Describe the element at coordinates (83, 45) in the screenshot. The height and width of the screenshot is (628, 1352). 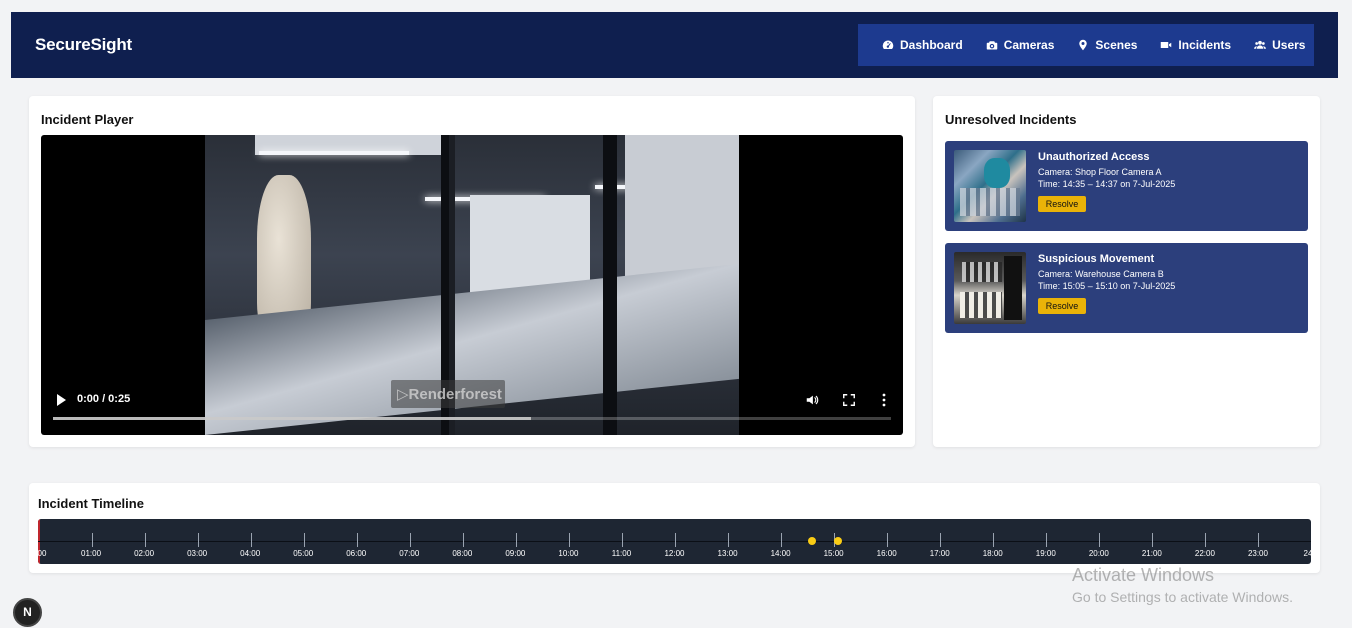
I see `brand-logo: SecureSight` at that location.